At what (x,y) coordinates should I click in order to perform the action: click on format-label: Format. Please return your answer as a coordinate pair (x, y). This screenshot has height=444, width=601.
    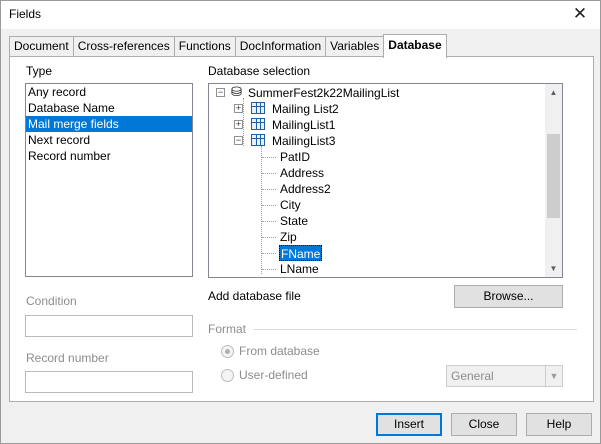
    Looking at the image, I should click on (227, 329).